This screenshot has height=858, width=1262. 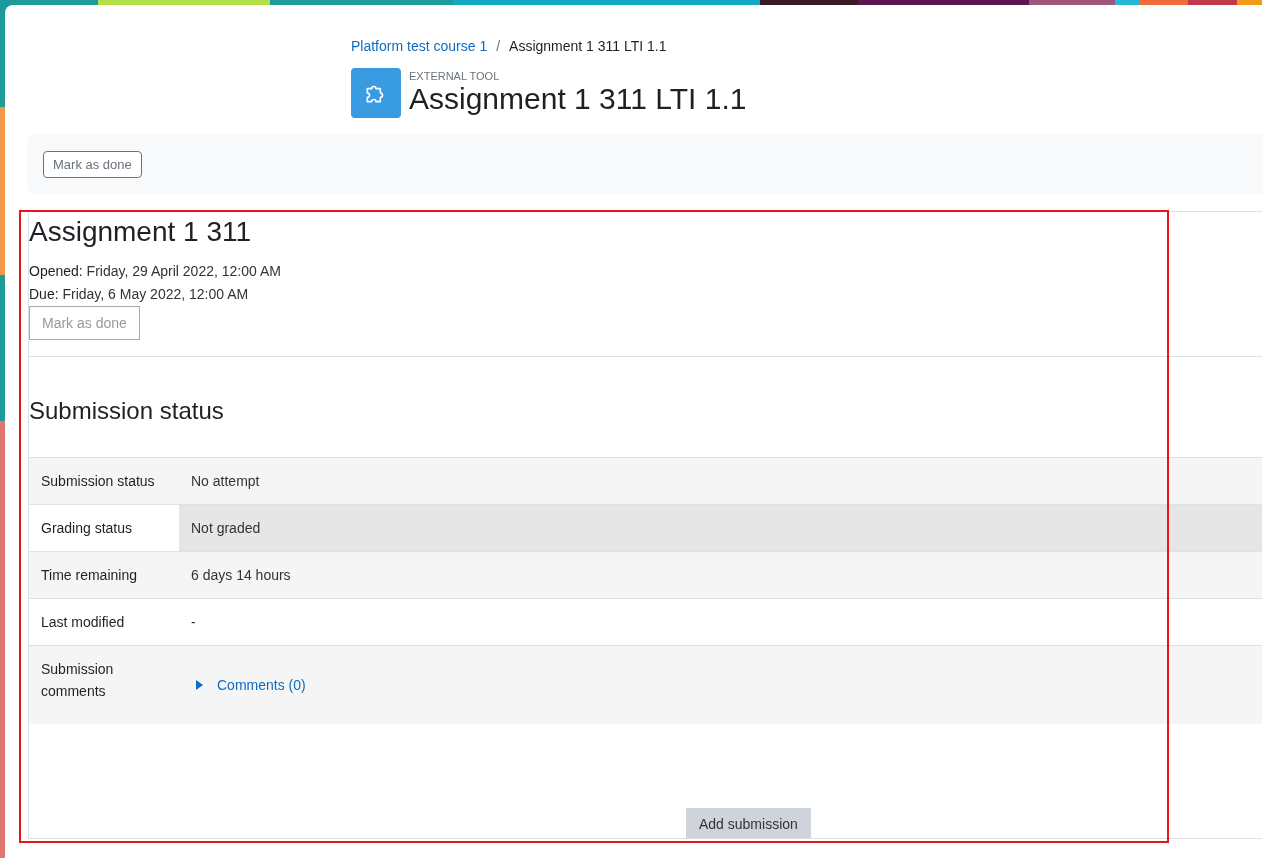 I want to click on breadcrumb-current: Assignment 1 311 LTI 1.1, so click(x=588, y=46).